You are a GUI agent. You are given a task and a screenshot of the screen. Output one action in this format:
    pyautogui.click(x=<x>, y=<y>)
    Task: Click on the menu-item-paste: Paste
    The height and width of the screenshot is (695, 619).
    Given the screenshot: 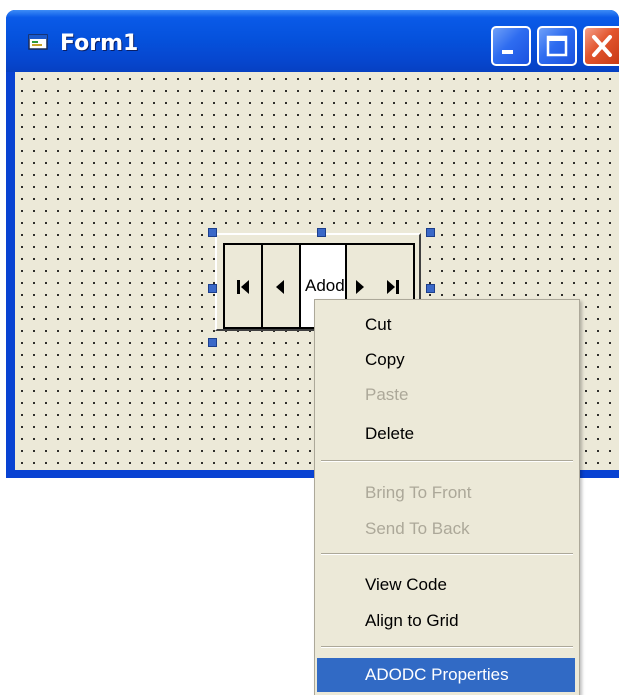 What is the action you would take?
    pyautogui.click(x=446, y=395)
    